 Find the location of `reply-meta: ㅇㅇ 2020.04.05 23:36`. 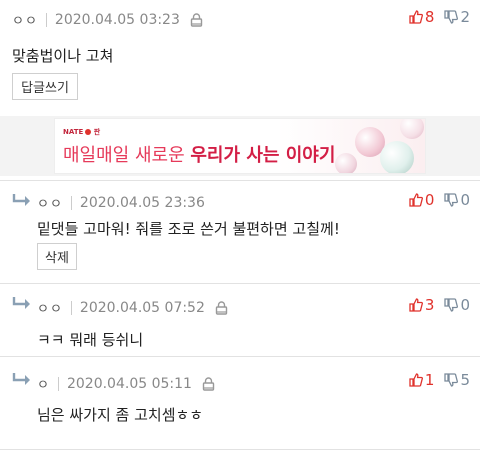

reply-meta: ㅇㅇ 2020.04.05 23:36 is located at coordinates (121, 203).